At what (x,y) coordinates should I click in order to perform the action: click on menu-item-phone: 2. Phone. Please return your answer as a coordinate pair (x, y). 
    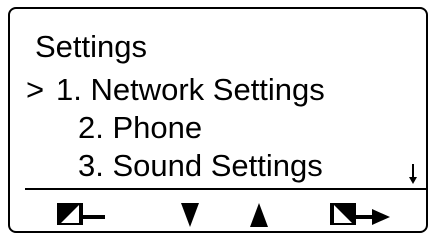
    Looking at the image, I should click on (140, 128).